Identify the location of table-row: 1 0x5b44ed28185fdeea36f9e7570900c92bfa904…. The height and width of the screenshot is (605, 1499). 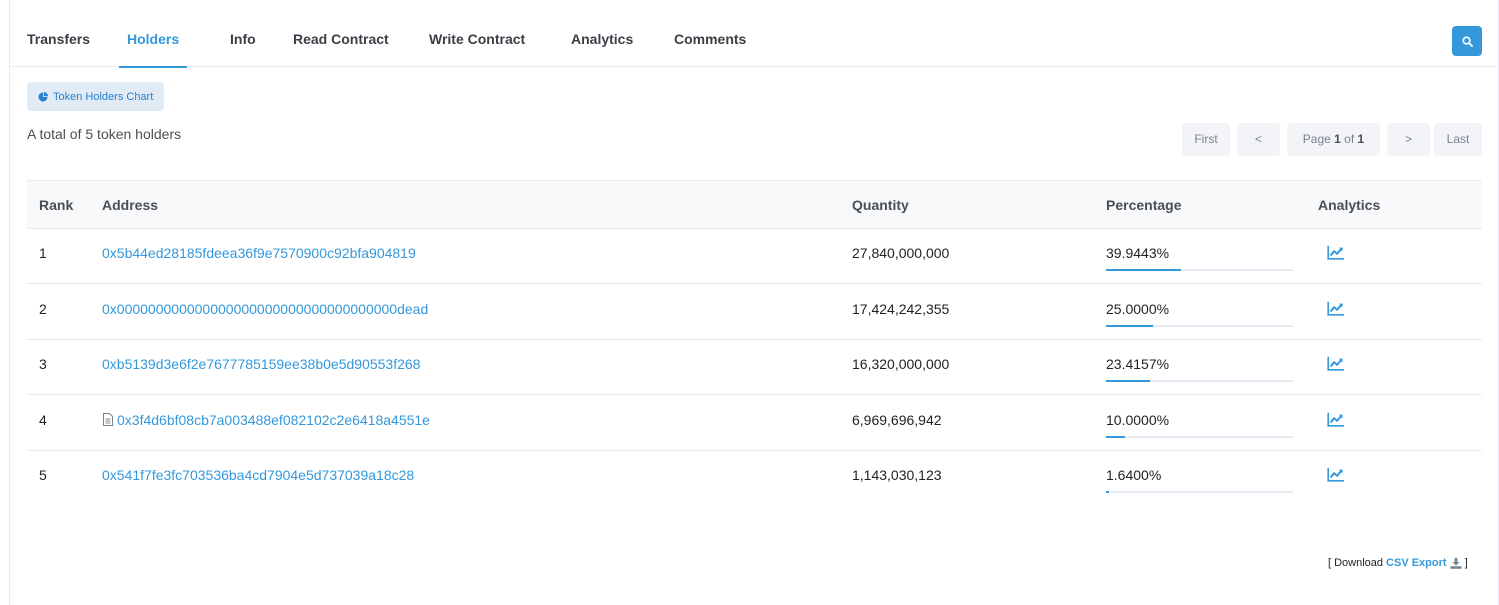
(754, 256).